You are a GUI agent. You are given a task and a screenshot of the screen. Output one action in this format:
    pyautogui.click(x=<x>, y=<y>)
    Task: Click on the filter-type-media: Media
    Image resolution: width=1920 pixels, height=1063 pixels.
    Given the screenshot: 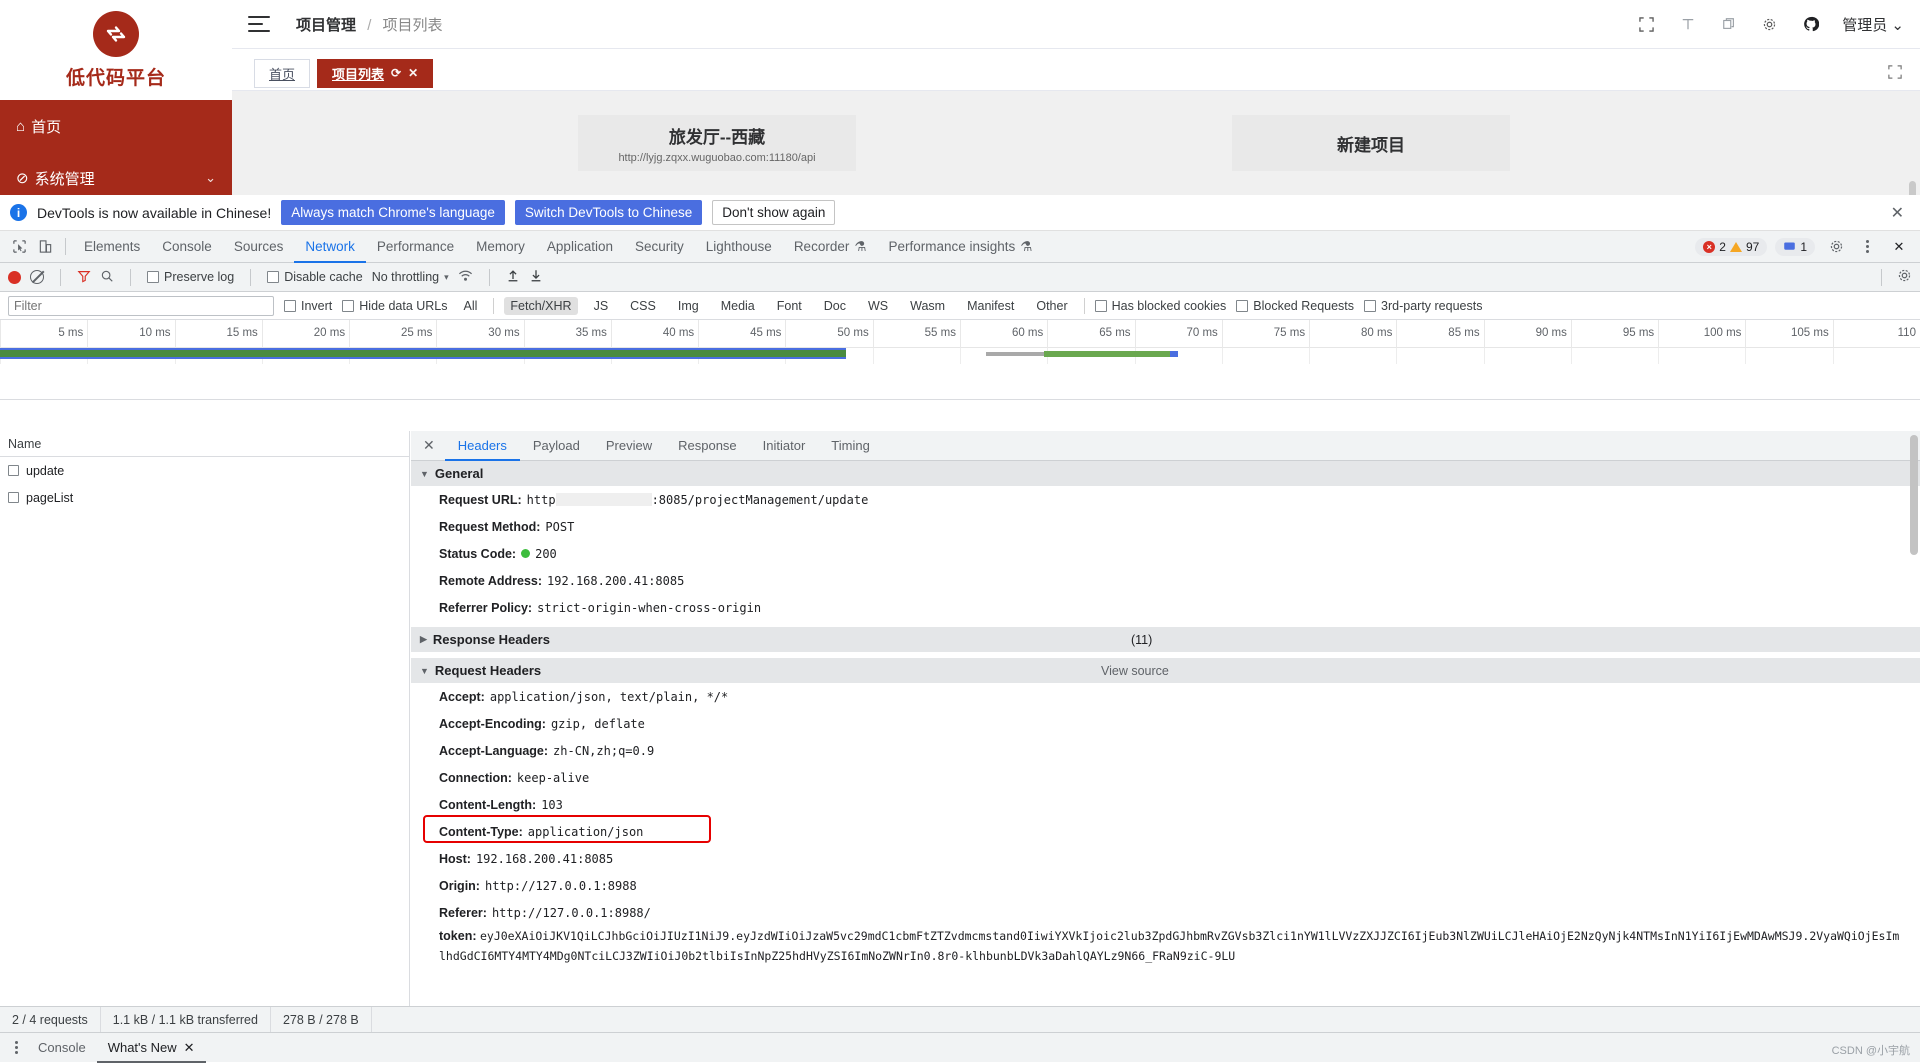 What is the action you would take?
    pyautogui.click(x=738, y=306)
    